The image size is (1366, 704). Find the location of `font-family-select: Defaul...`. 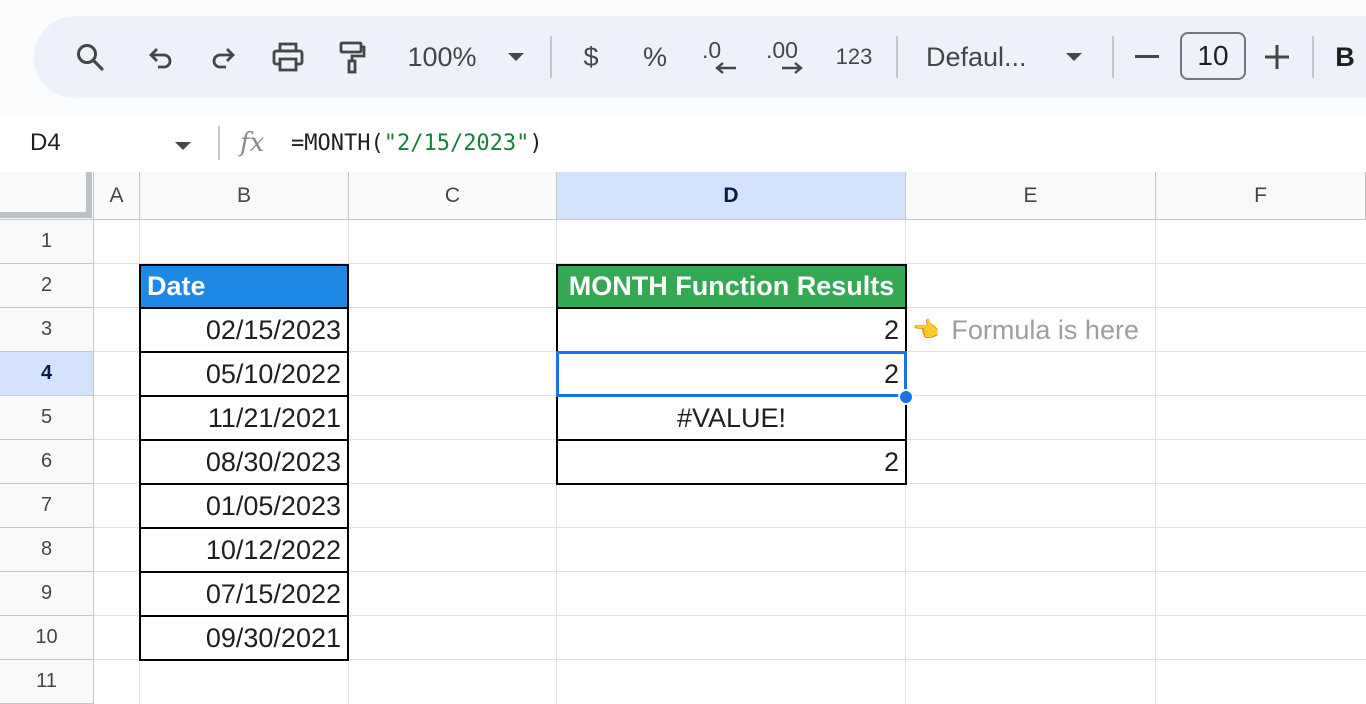

font-family-select: Defaul... is located at coordinates (982, 57).